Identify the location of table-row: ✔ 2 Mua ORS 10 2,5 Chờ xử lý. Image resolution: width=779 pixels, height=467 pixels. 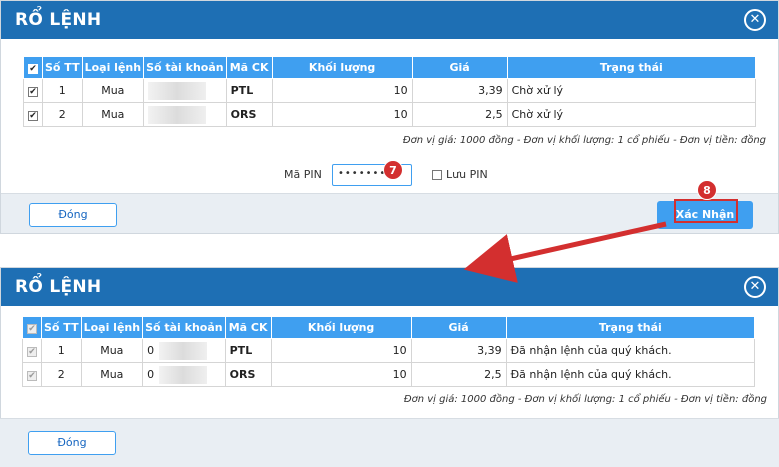
(390, 114).